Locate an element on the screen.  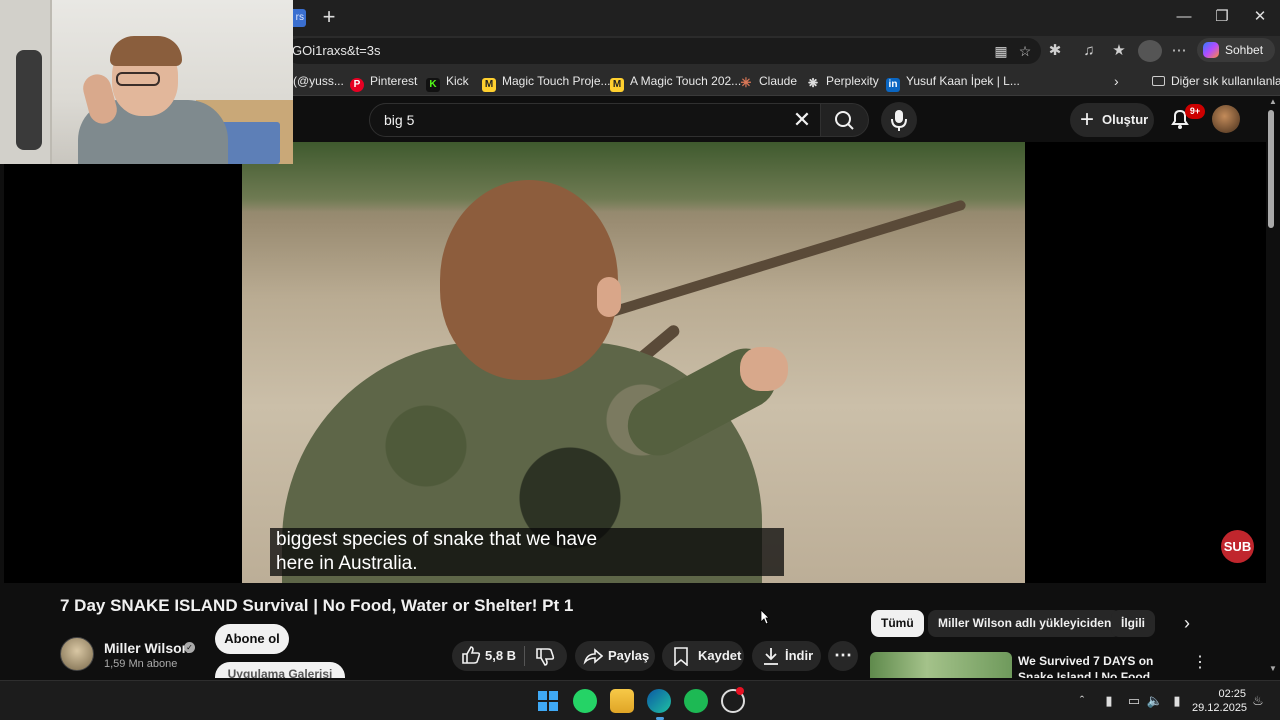
download-button: İndir is located at coordinates (786, 656).